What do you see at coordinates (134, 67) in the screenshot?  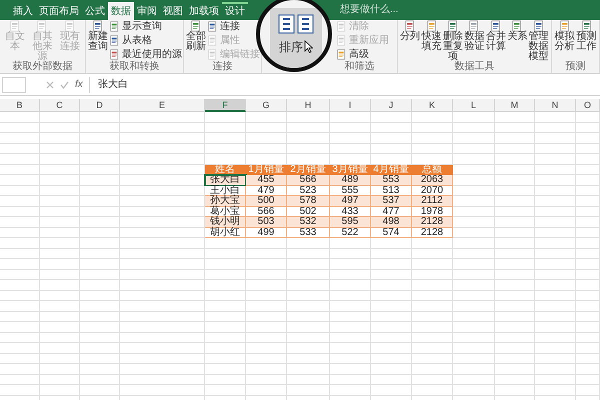 I see `group-label: 获取和转换` at bounding box center [134, 67].